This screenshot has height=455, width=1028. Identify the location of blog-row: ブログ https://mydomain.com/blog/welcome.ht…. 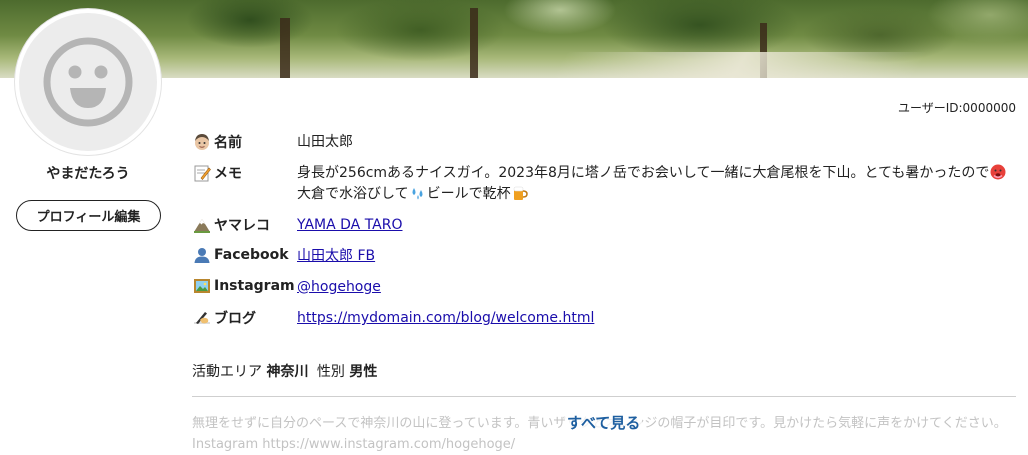
(393, 318).